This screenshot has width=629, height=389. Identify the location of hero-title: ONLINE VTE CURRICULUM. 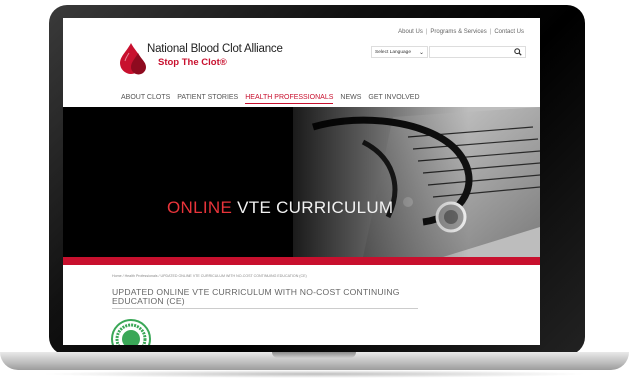
(280, 208).